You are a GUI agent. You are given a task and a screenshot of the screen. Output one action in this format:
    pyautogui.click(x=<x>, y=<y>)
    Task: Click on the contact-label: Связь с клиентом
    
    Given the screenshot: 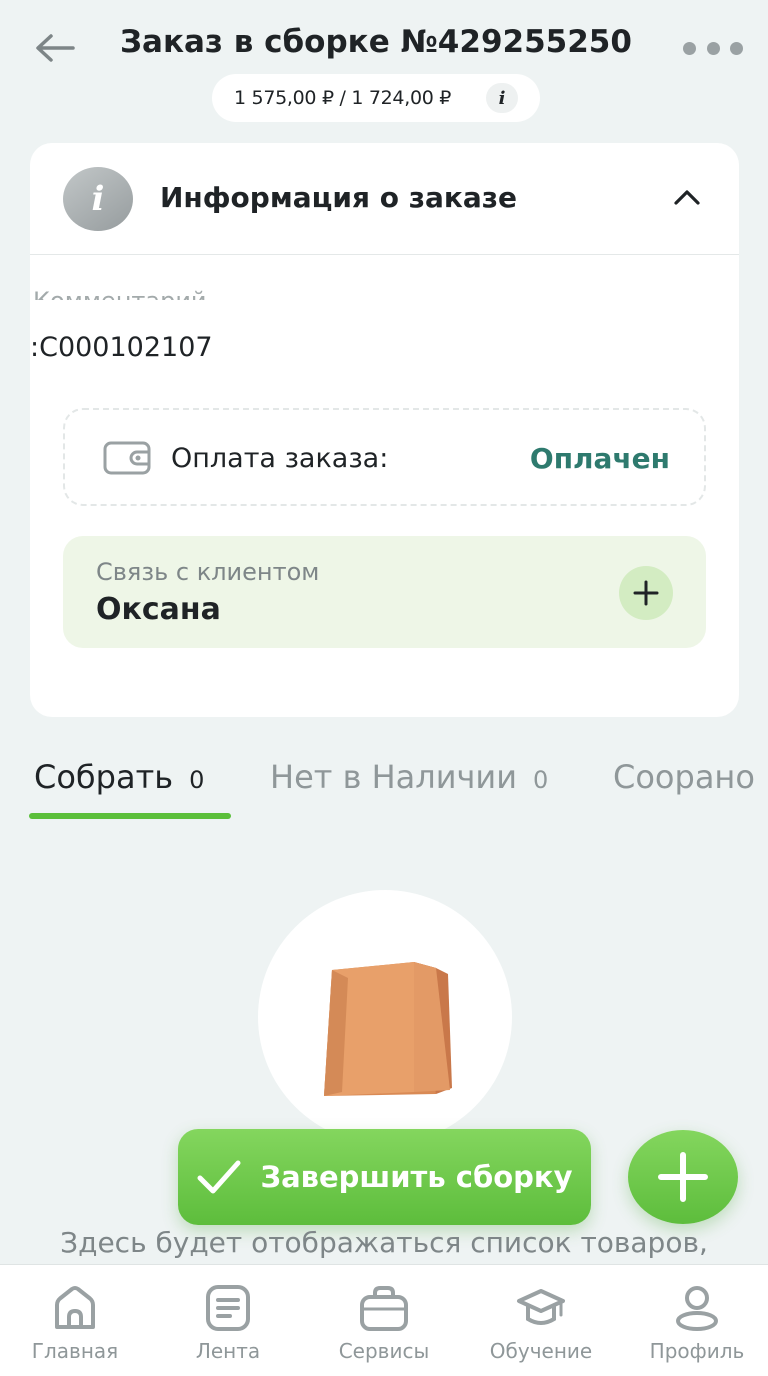 What is the action you would take?
    pyautogui.click(x=208, y=572)
    